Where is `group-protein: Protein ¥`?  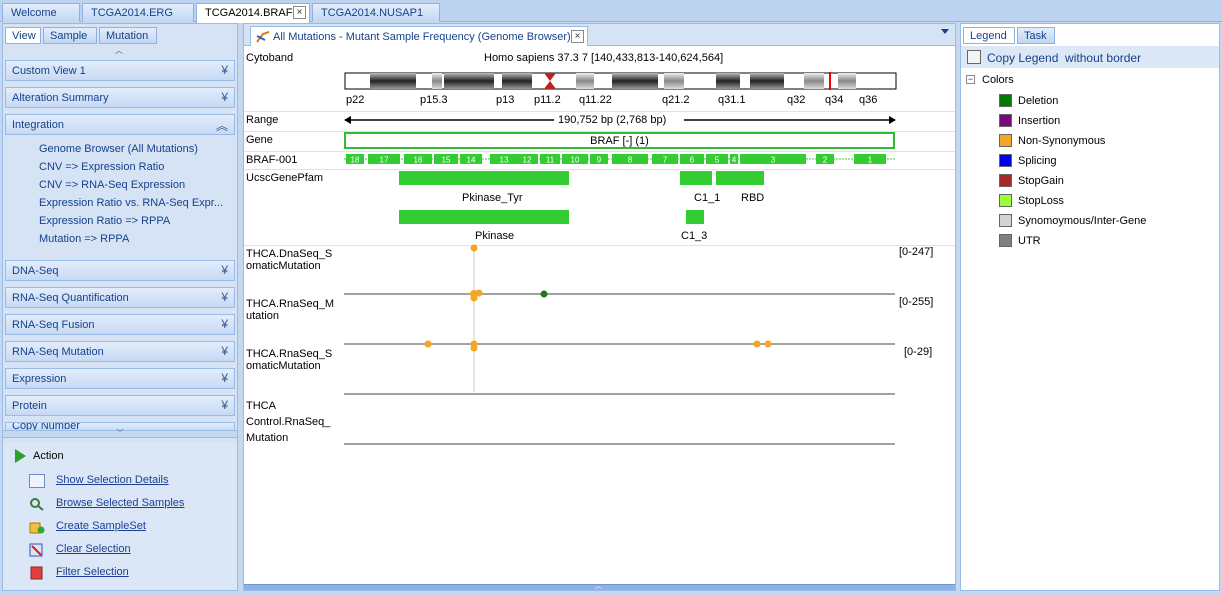 group-protein: Protein ¥ is located at coordinates (120, 405).